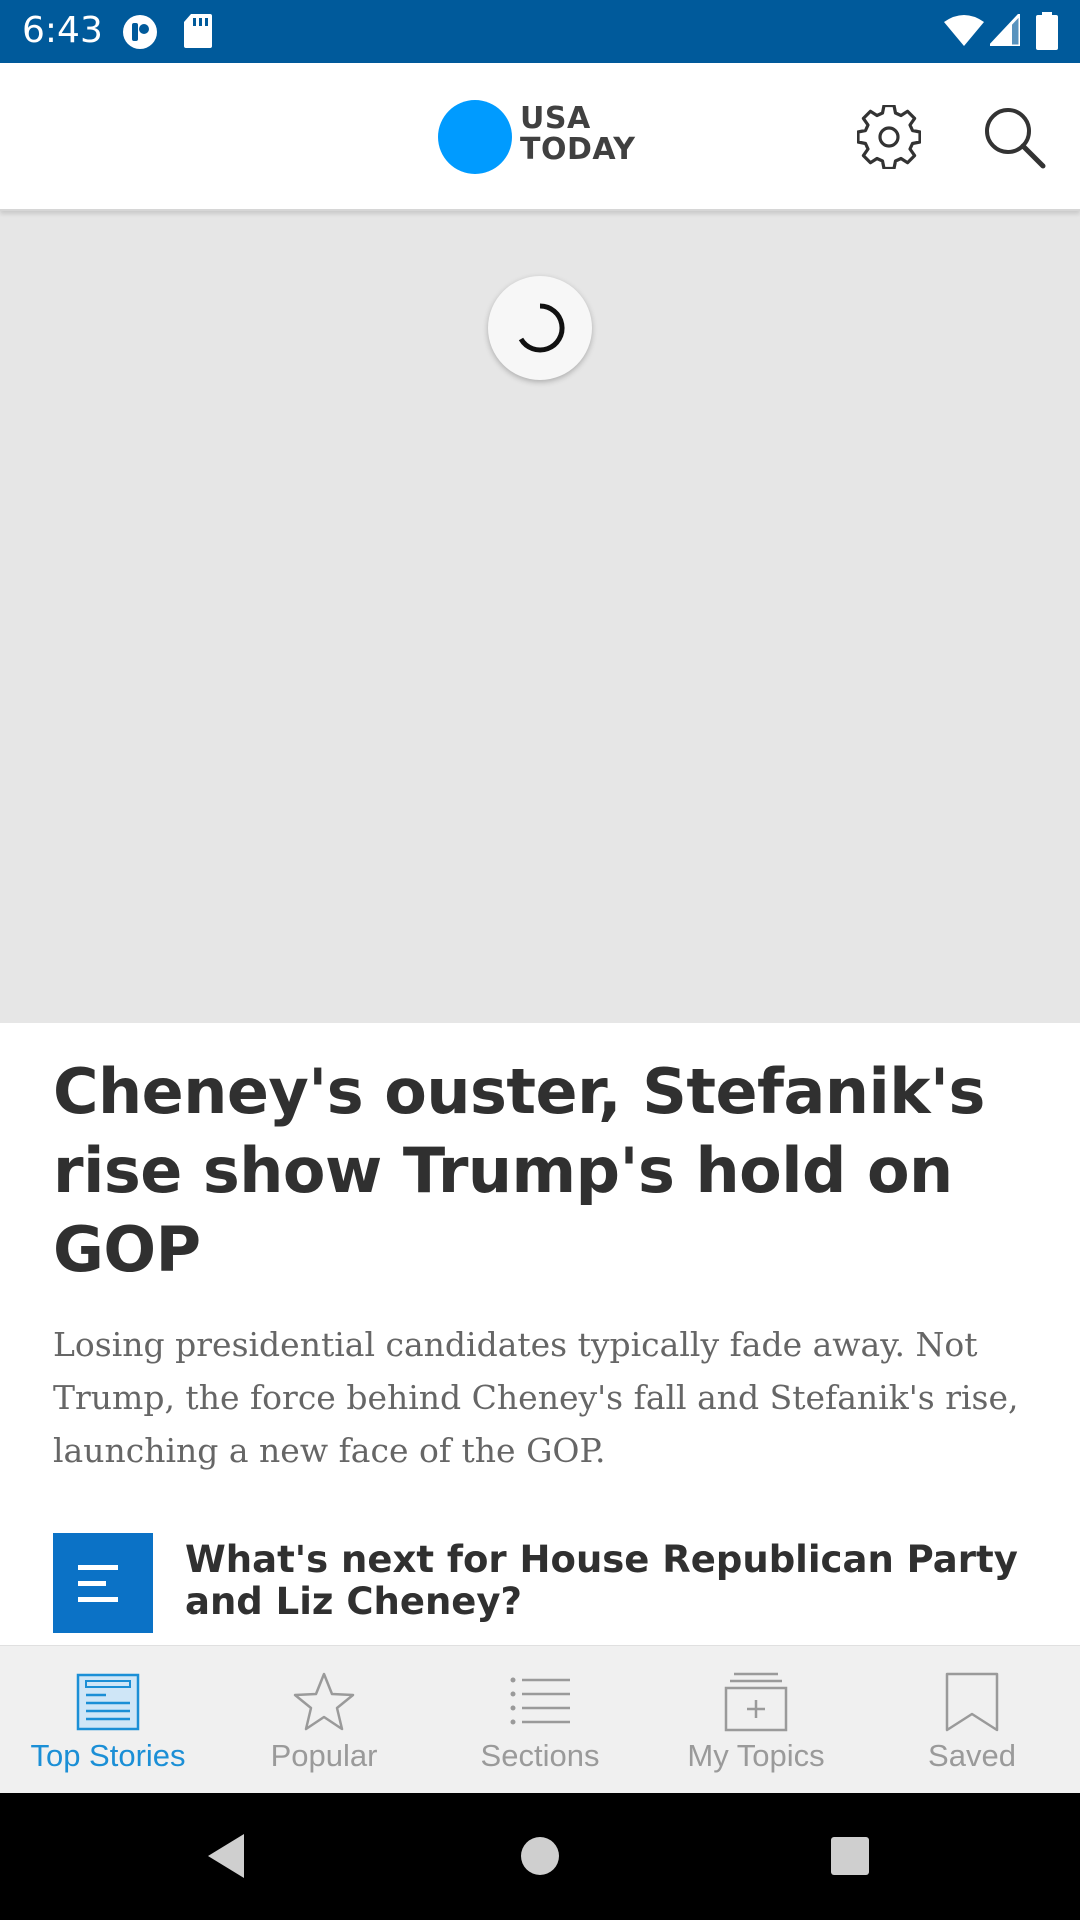 This screenshot has width=1080, height=1920. I want to click on nav-my-topics: My Topics, so click(756, 1720).